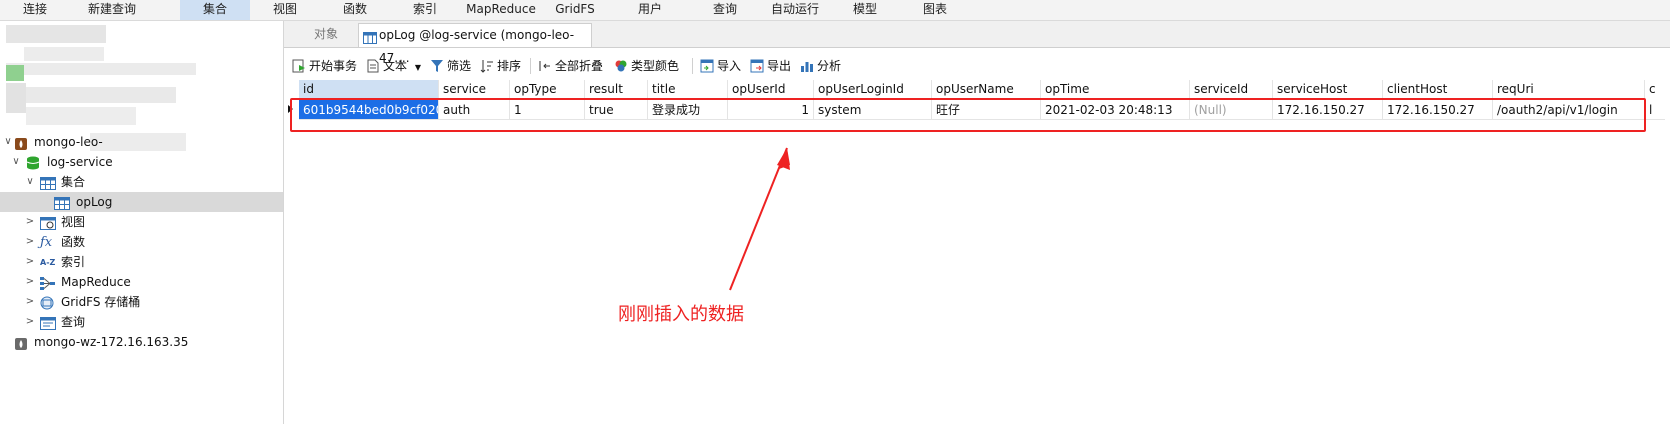 Image resolution: width=1670 pixels, height=424 pixels. I want to click on annotation-arrow, so click(759, 219).